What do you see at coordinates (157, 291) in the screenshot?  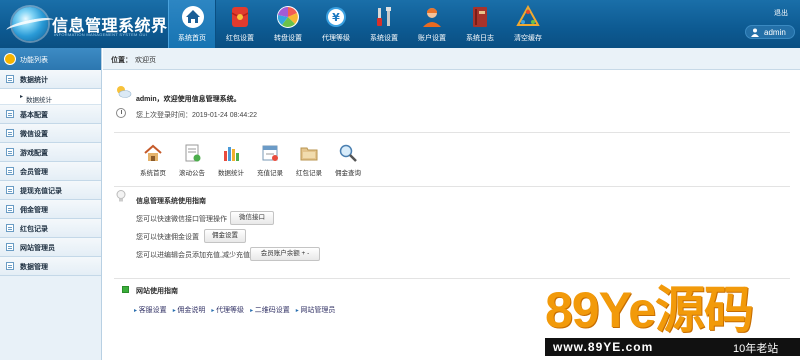 I see `site-guide-title: 网站使用指南` at bounding box center [157, 291].